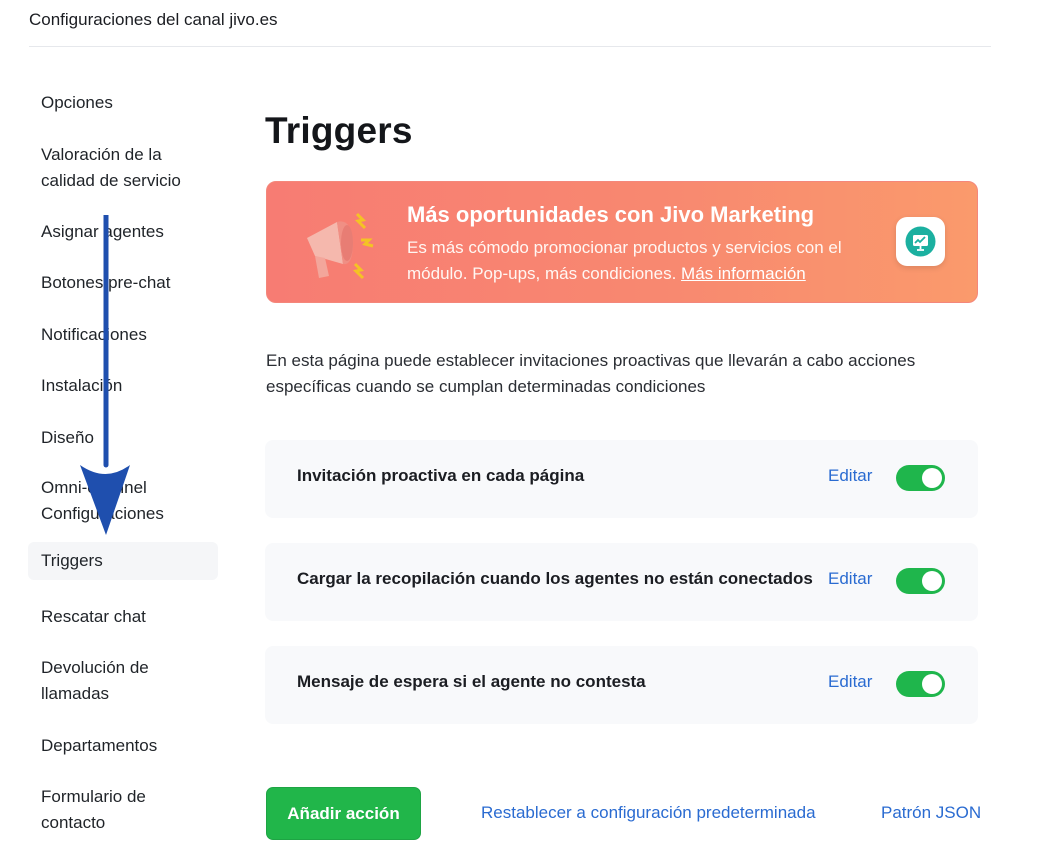 Image resolution: width=1050 pixels, height=848 pixels. I want to click on page-title: Triggers, so click(339, 130).